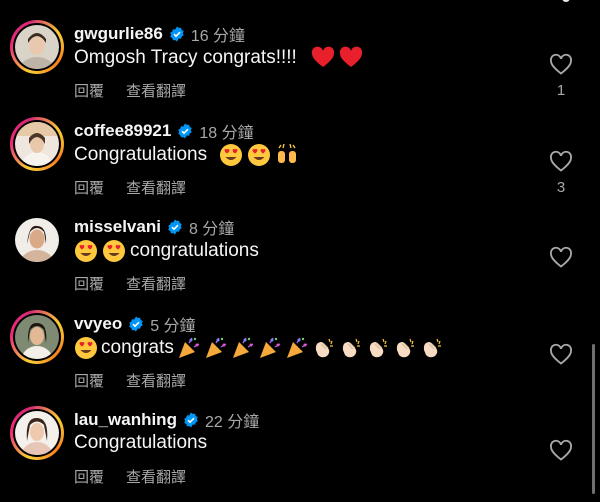 The height and width of the screenshot is (502, 600). I want to click on username: misselvani, so click(117, 227).